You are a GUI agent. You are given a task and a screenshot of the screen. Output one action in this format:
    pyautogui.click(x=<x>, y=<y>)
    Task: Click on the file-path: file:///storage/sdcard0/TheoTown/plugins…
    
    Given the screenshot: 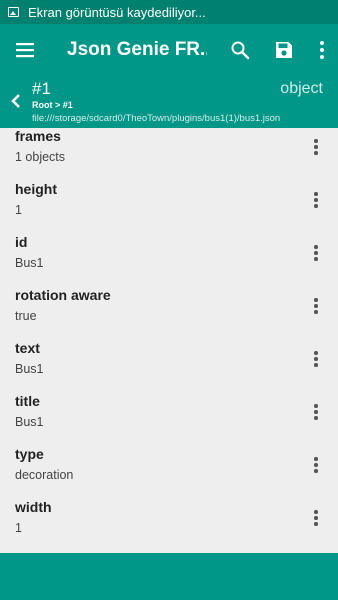 What is the action you would take?
    pyautogui.click(x=156, y=118)
    